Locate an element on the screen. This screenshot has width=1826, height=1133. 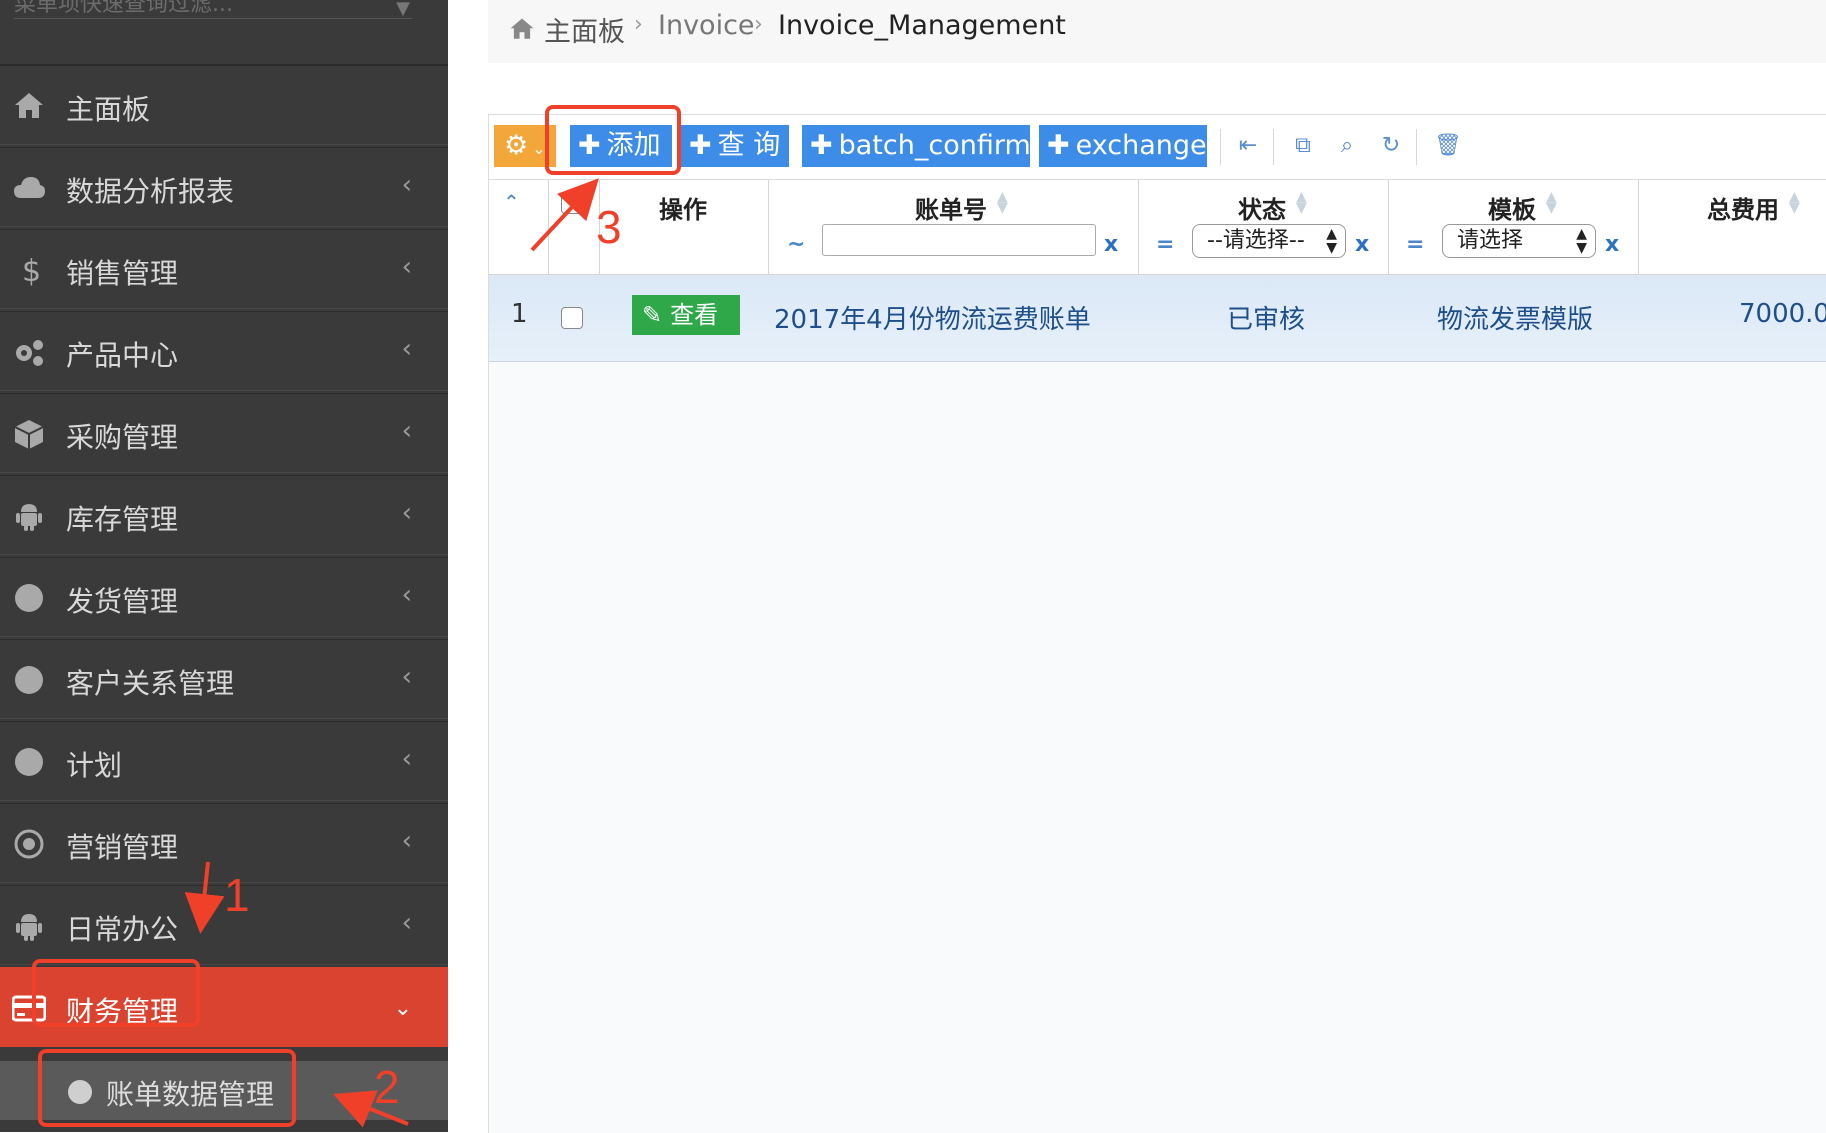
table-row: 1 ✎ 查看 2017年4月份物流运费账单 已审核 物流发票模版 7000.0 is located at coordinates (1157, 318).